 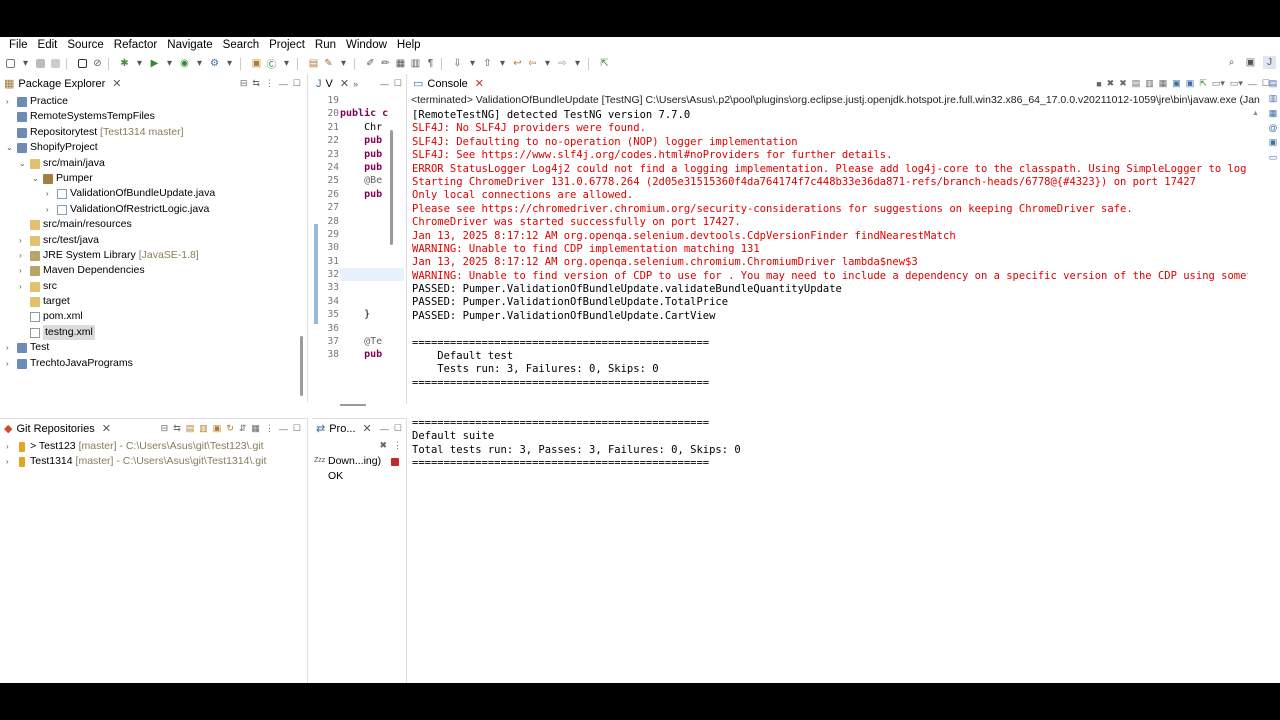 I want to click on view-menu-icon: ⋮, so click(x=269, y=428).